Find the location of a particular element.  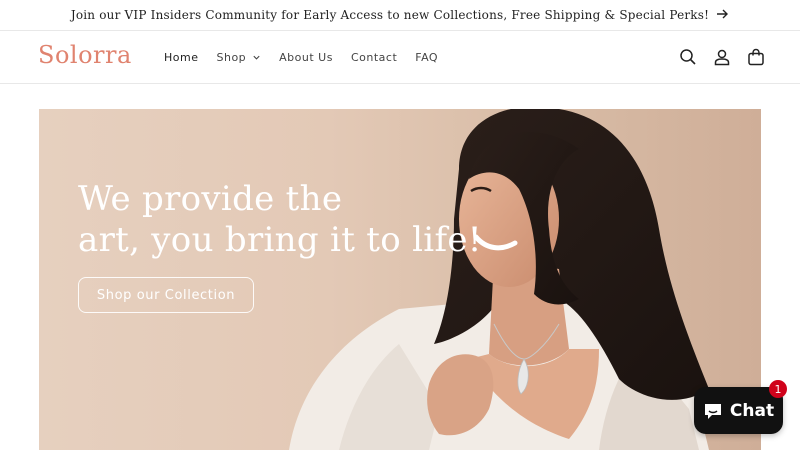

nav-about-label: About Us is located at coordinates (306, 57).